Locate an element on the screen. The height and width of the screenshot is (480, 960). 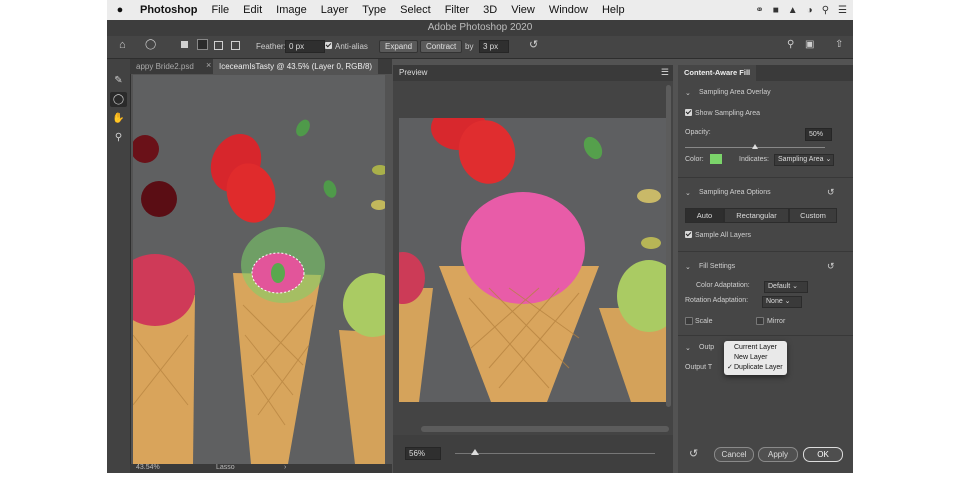
ok-button: OK is located at coordinates (823, 454).